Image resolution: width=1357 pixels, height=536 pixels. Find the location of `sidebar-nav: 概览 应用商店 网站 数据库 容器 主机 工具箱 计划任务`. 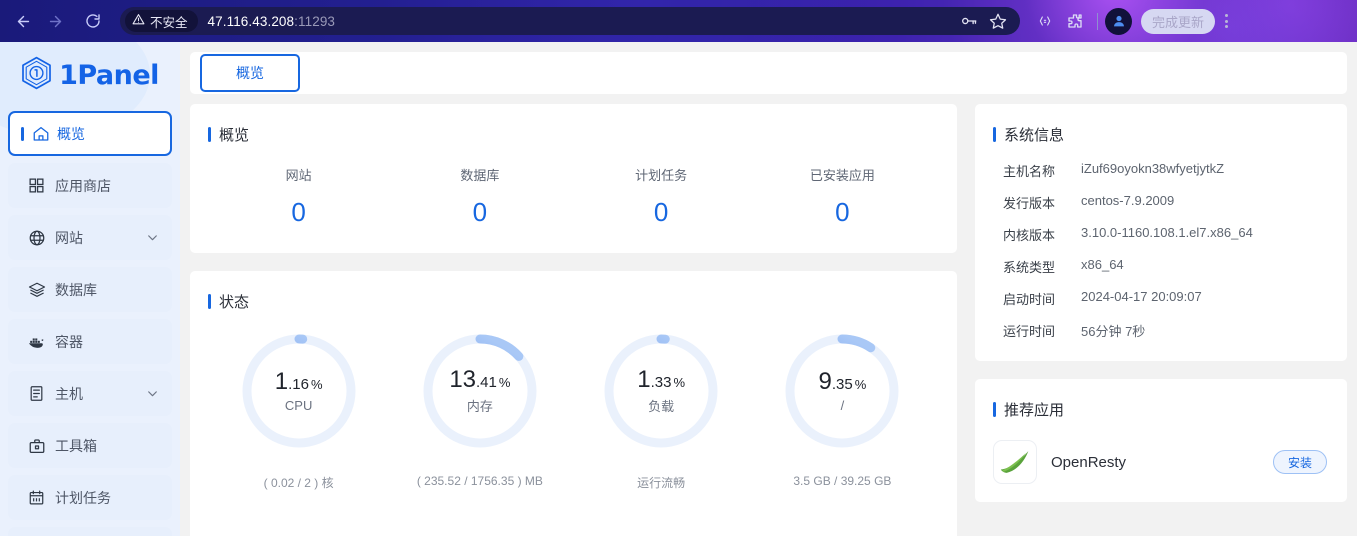

sidebar-nav: 概览 应用商店 网站 数据库 容器 主机 工具箱 计划任务 is located at coordinates (90, 323).